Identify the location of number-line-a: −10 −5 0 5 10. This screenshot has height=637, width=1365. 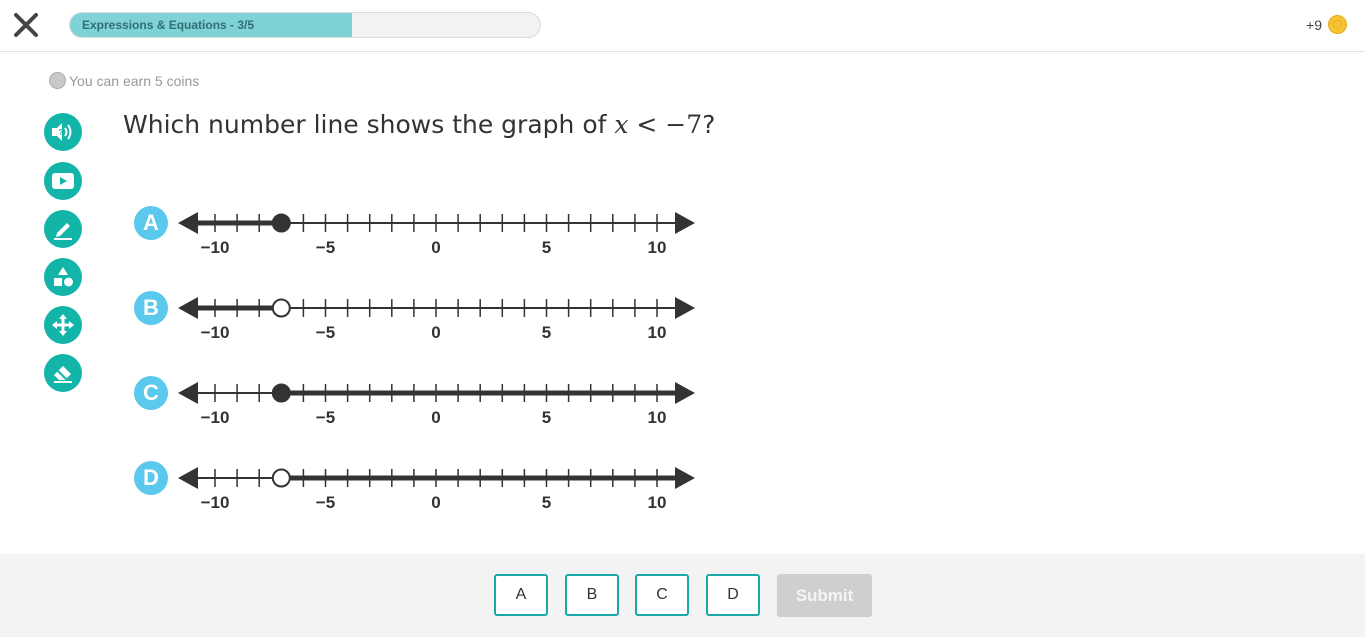
(436, 234).